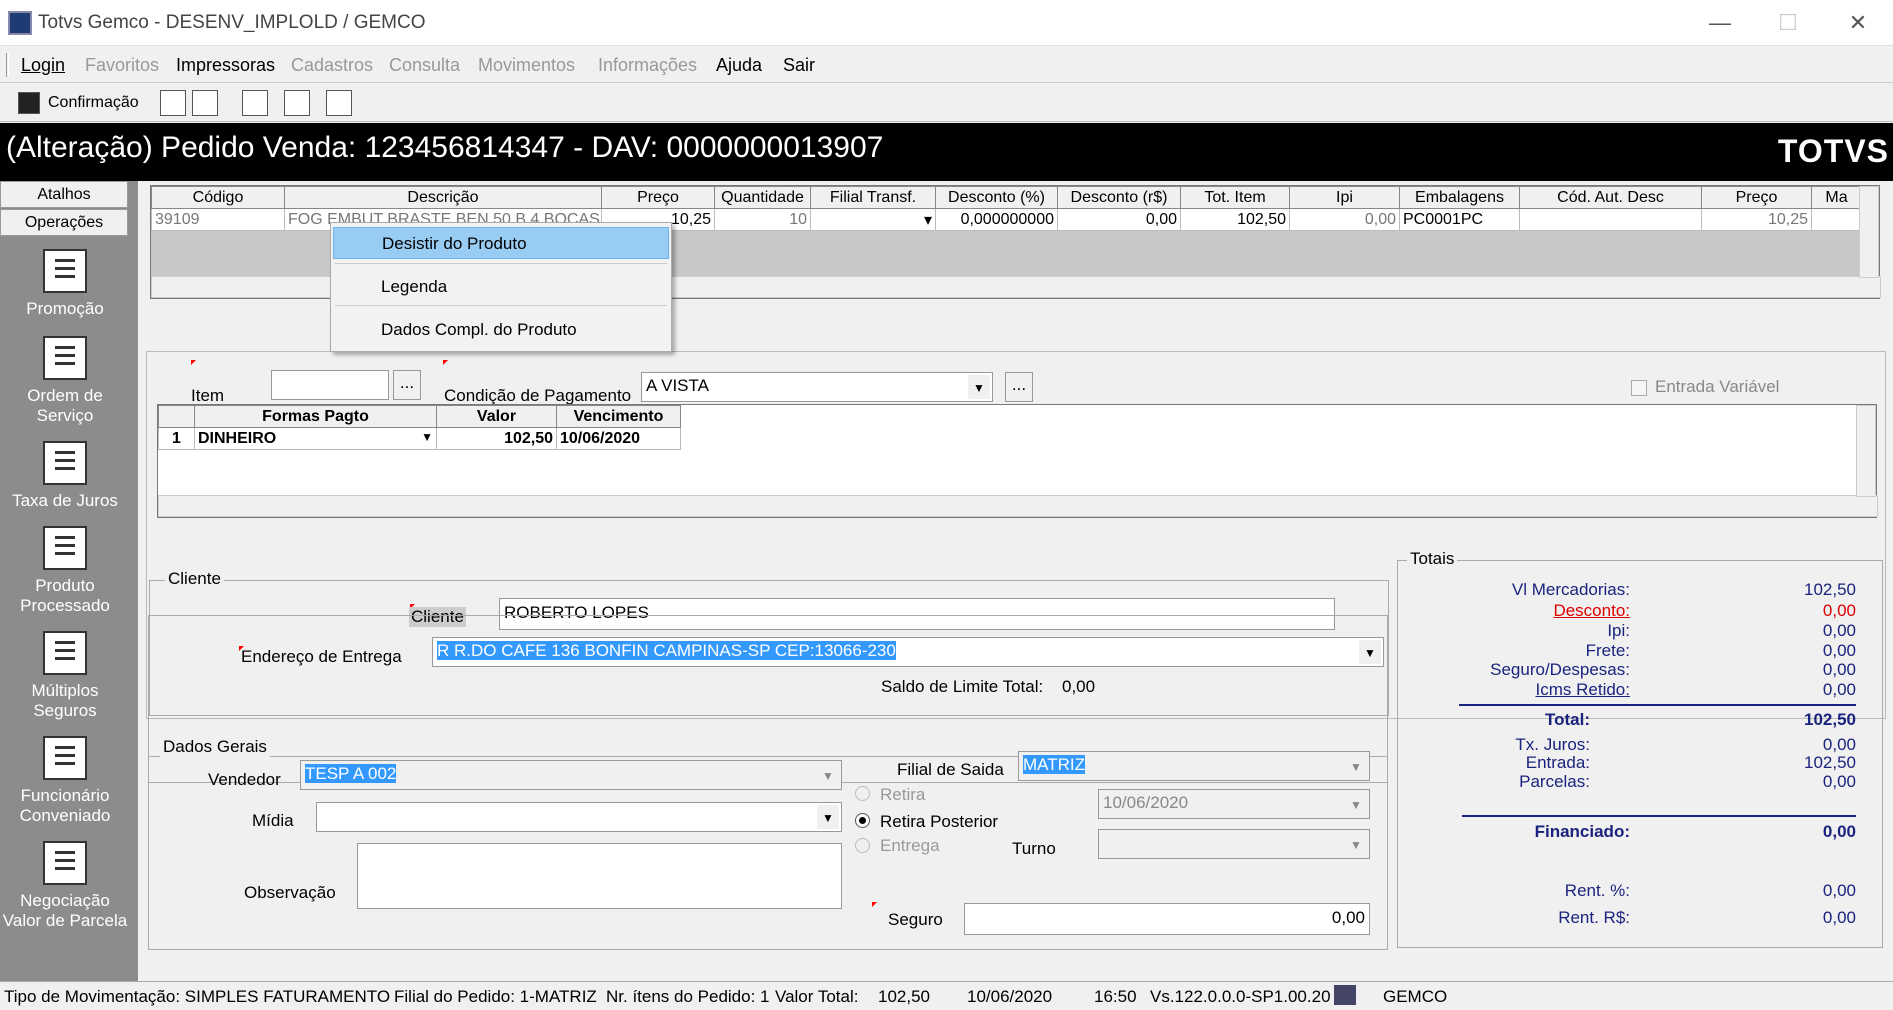 The width and height of the screenshot is (1893, 1010). I want to click on col-cod-aut: Cód. Aut. Desc, so click(1610, 197).